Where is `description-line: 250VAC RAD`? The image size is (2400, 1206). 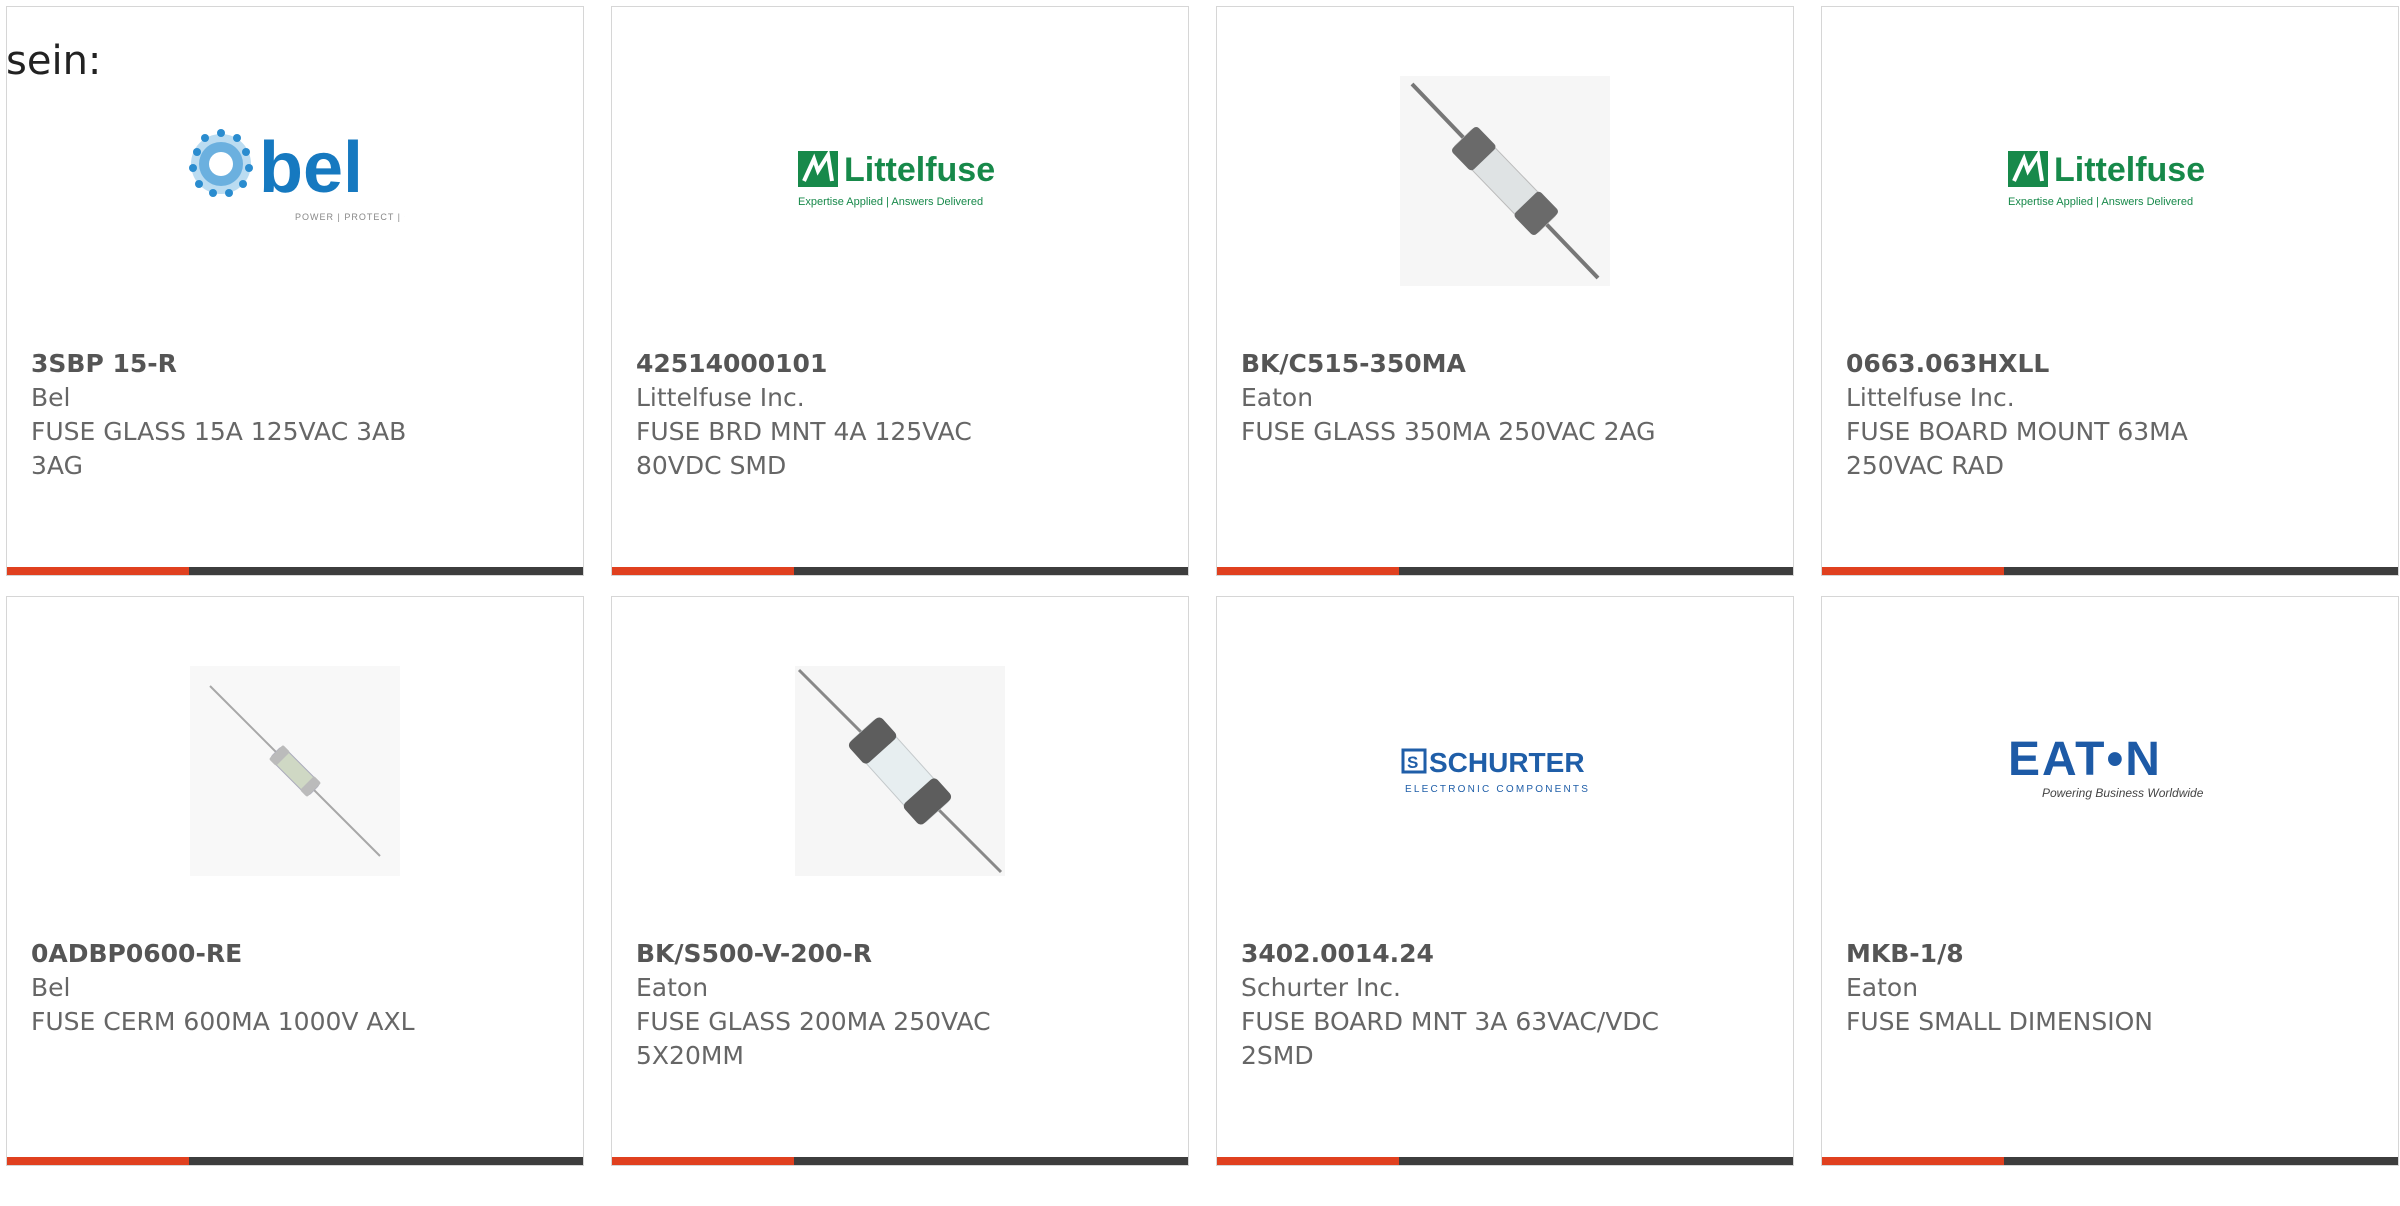 description-line: 250VAC RAD is located at coordinates (1925, 465).